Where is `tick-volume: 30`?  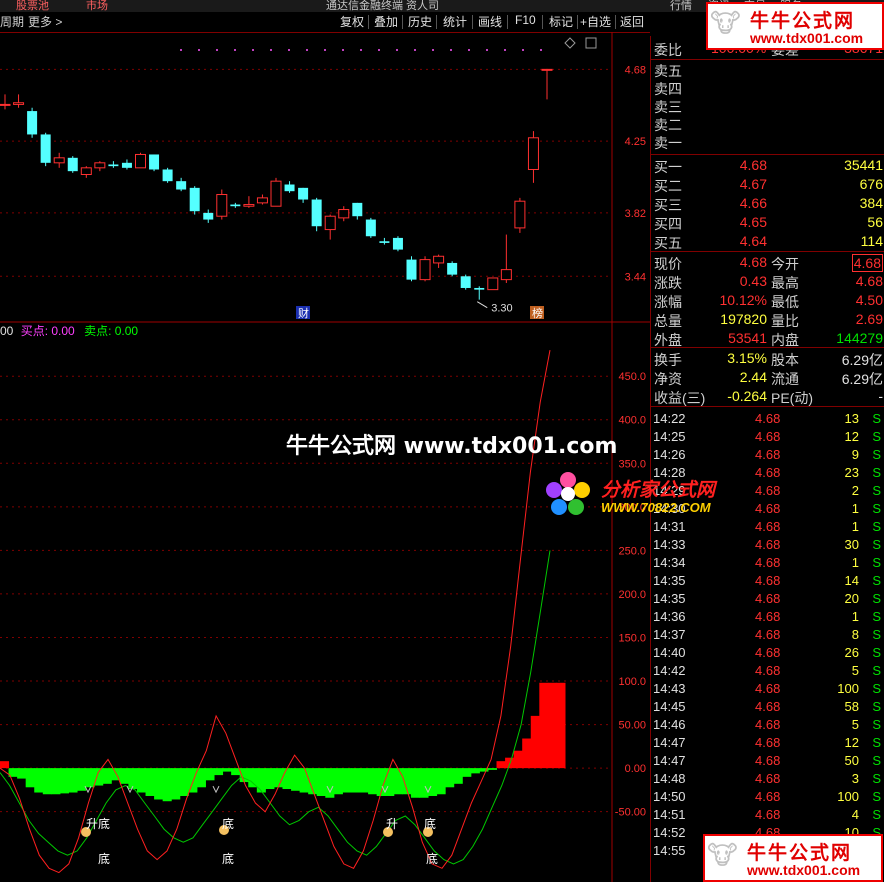 tick-volume: 30 is located at coordinates (851, 544).